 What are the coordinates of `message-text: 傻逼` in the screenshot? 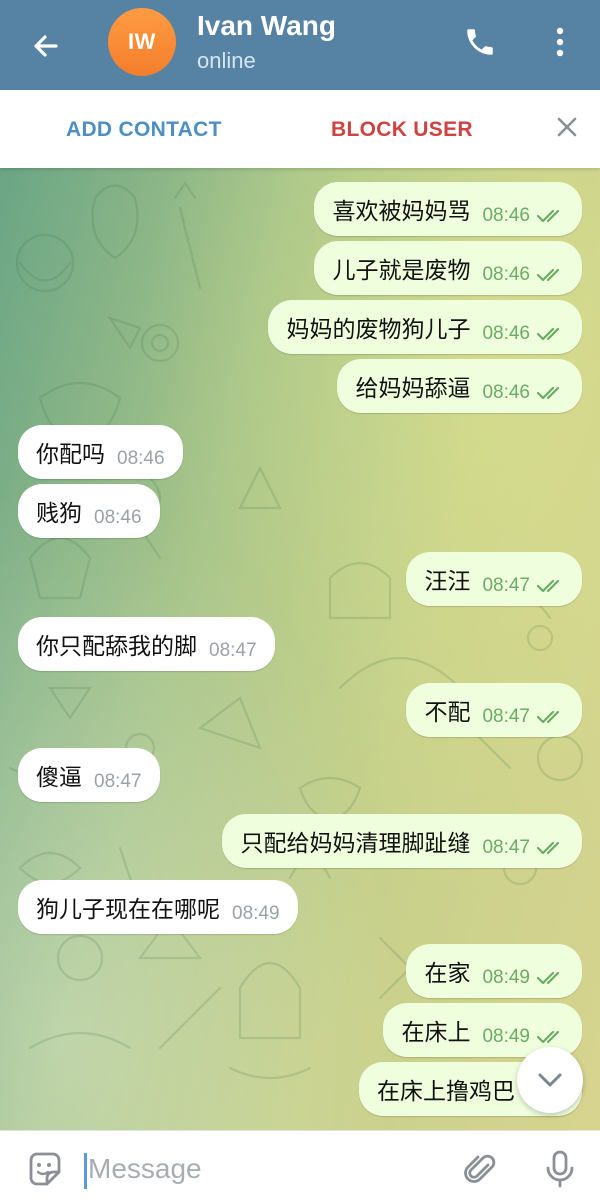 It's located at (59, 778).